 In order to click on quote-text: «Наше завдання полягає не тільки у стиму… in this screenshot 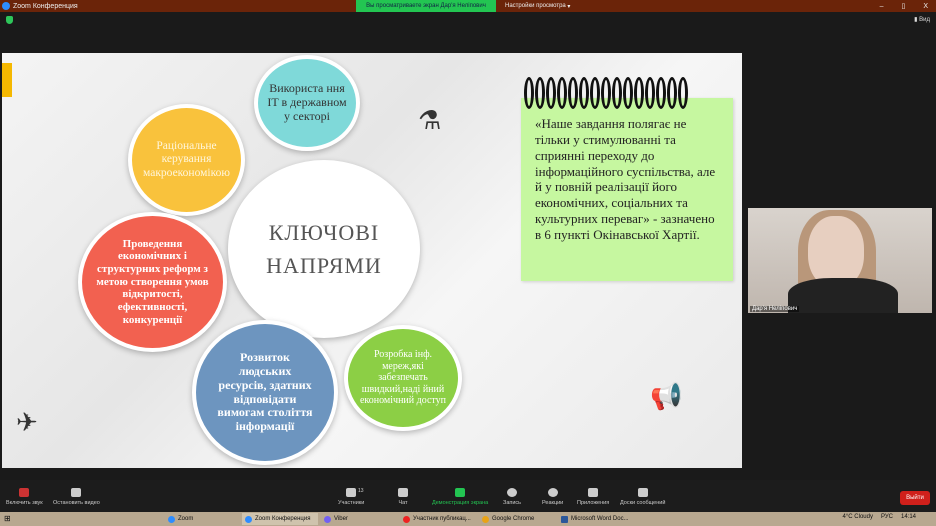, I will do `click(625, 179)`.